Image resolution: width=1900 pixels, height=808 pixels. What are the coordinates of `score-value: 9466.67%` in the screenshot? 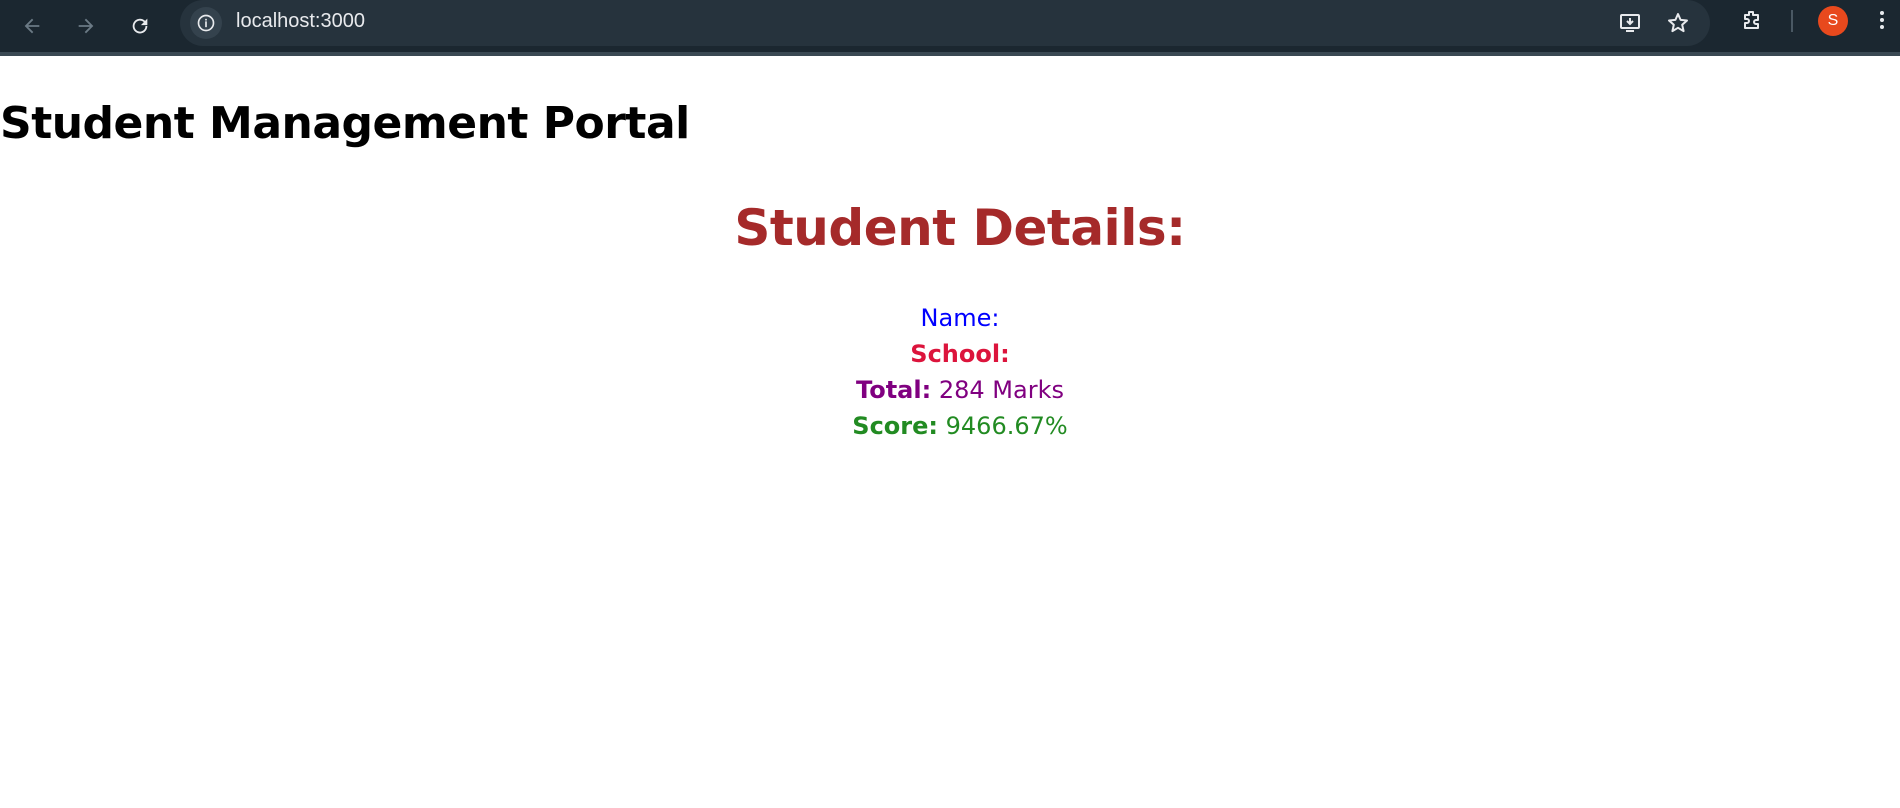 It's located at (1006, 426).